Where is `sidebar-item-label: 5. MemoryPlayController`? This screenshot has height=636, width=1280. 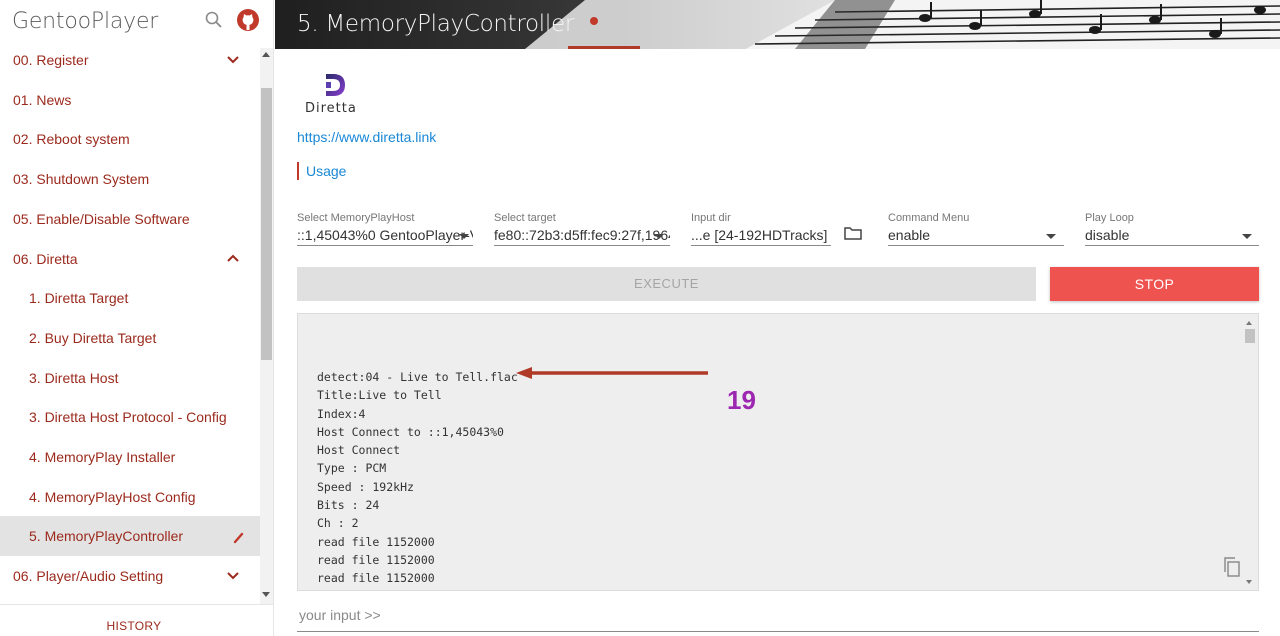
sidebar-item-label: 5. MemoryPlayController is located at coordinates (106, 536).